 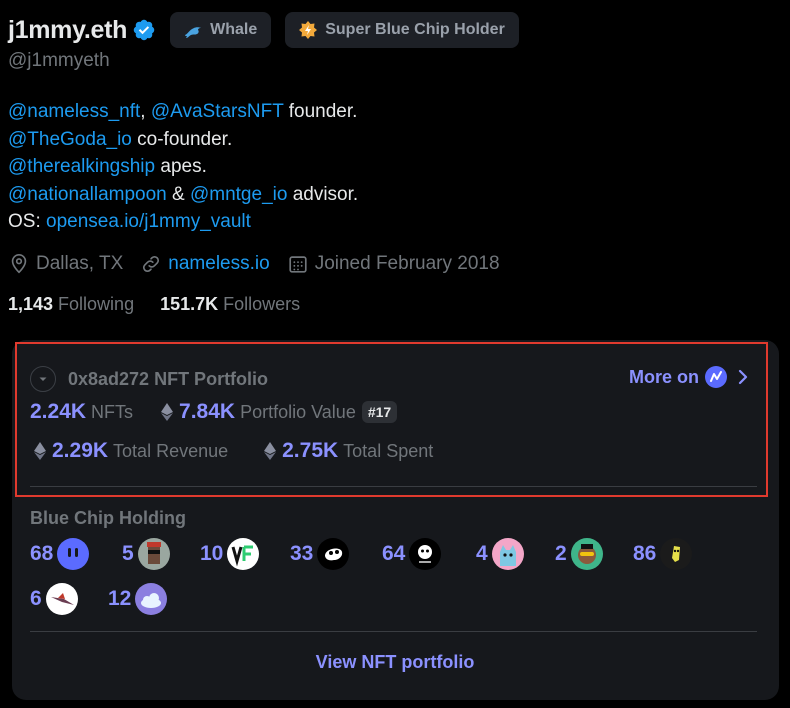 What do you see at coordinates (144, 30) in the screenshot?
I see `verified-badge-icon` at bounding box center [144, 30].